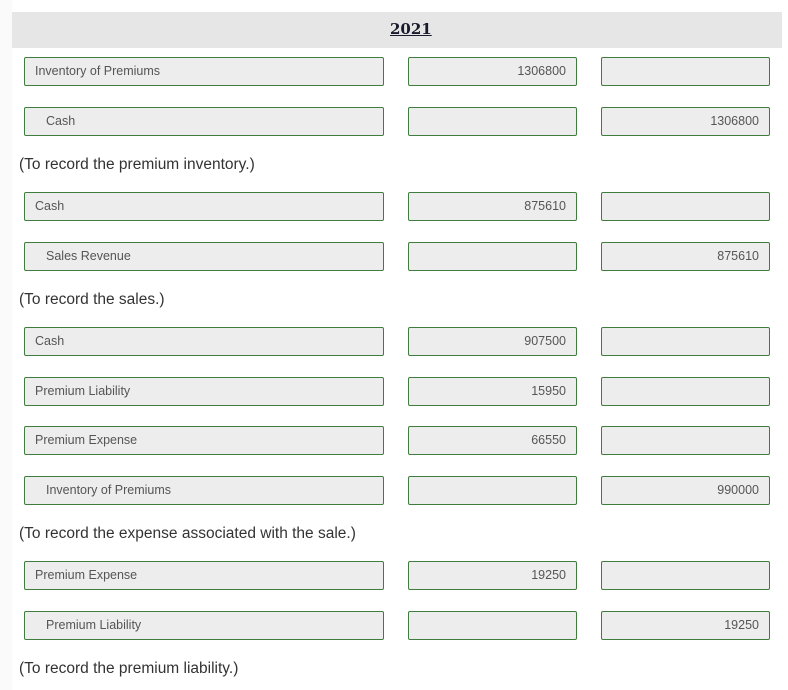 This screenshot has height=690, width=788. Describe the element at coordinates (92, 299) in the screenshot. I see `entry-note: (To record the sales.)` at that location.